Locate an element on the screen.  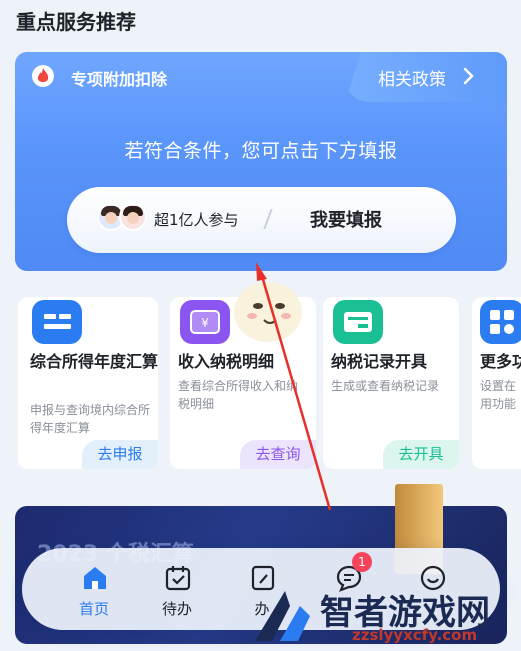
avatar is located at coordinates (133, 217).